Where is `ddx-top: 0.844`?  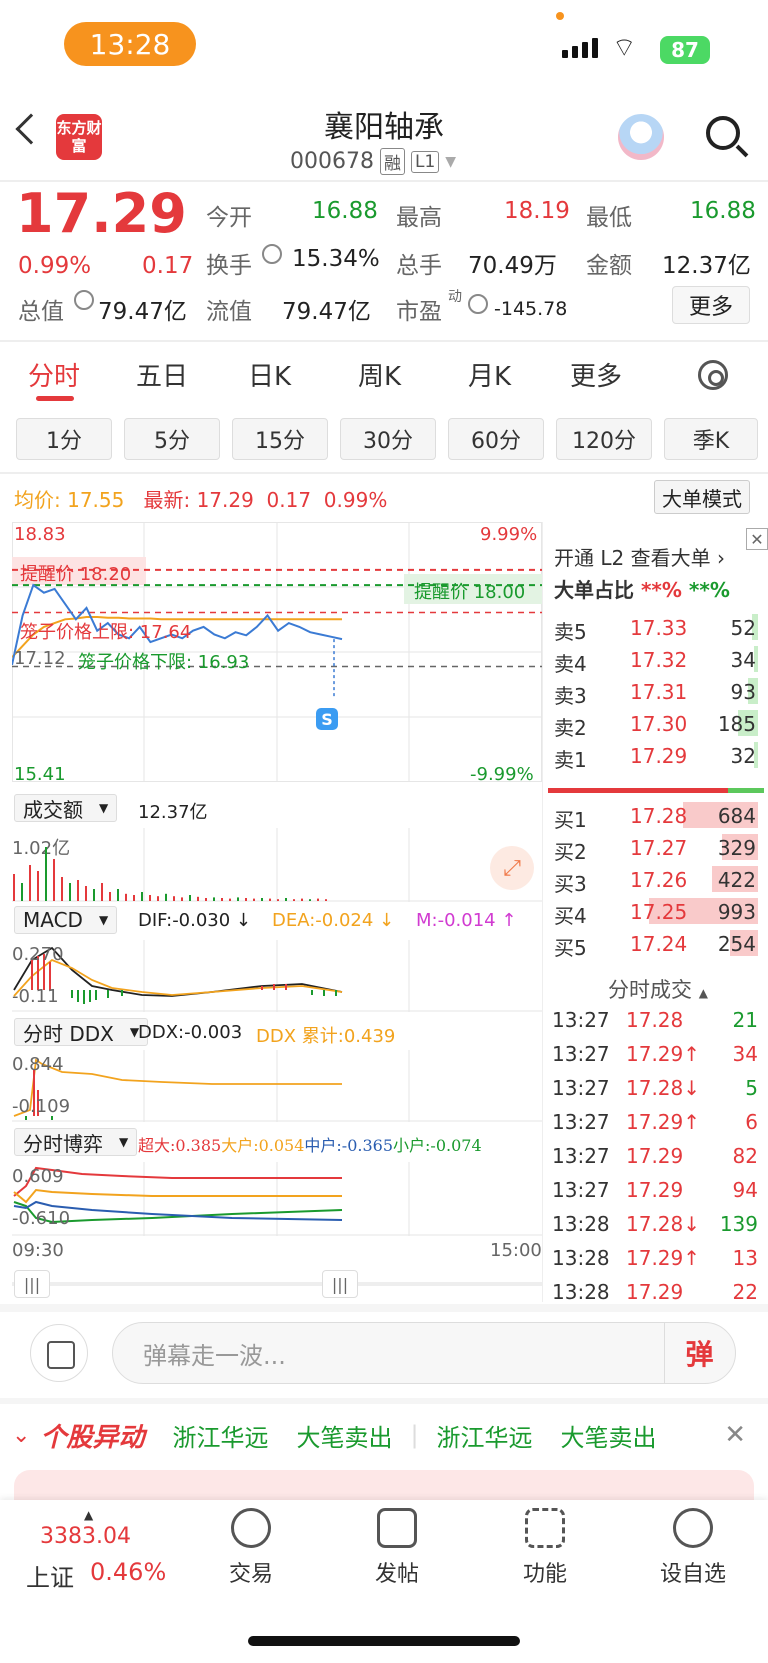
ddx-top: 0.844 is located at coordinates (38, 1064).